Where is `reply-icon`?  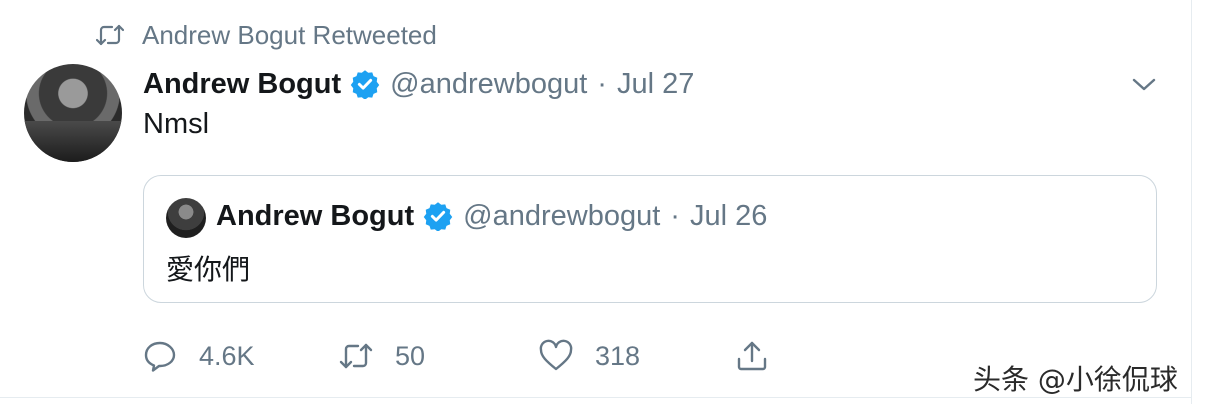
reply-icon is located at coordinates (160, 356).